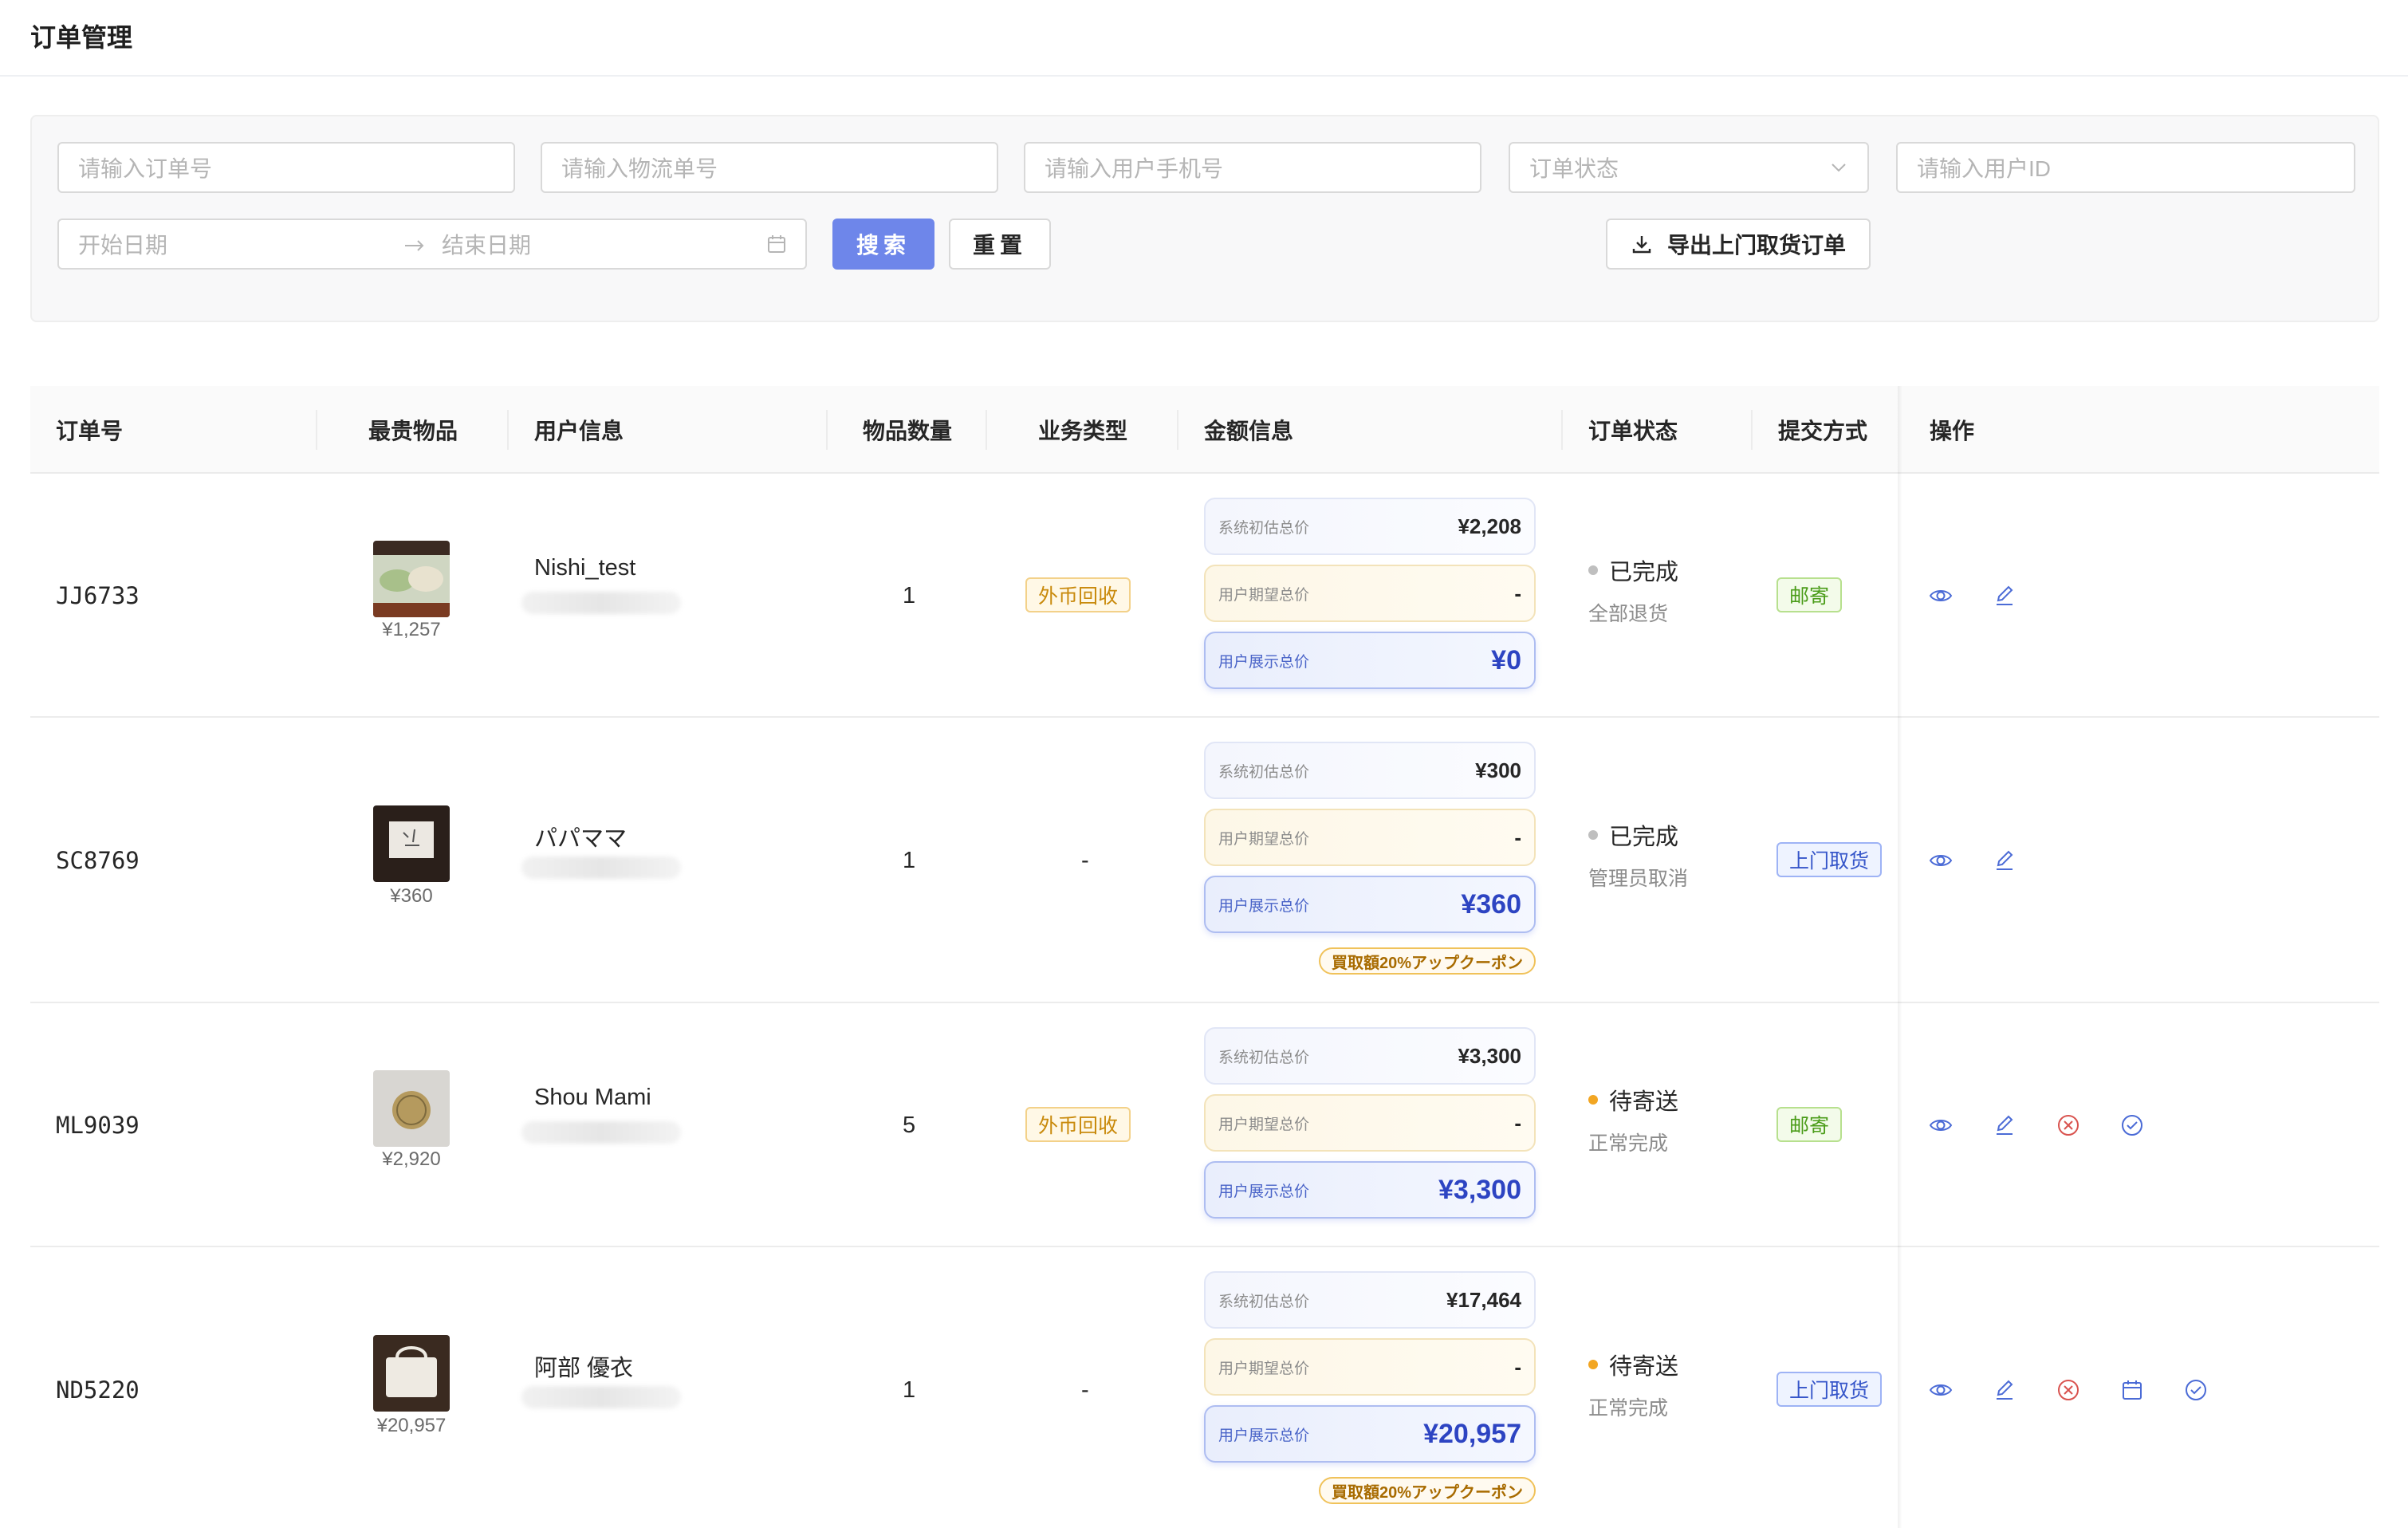  Describe the element at coordinates (1633, 431) in the screenshot. I see `column-header-order-status: 订单状态` at that location.